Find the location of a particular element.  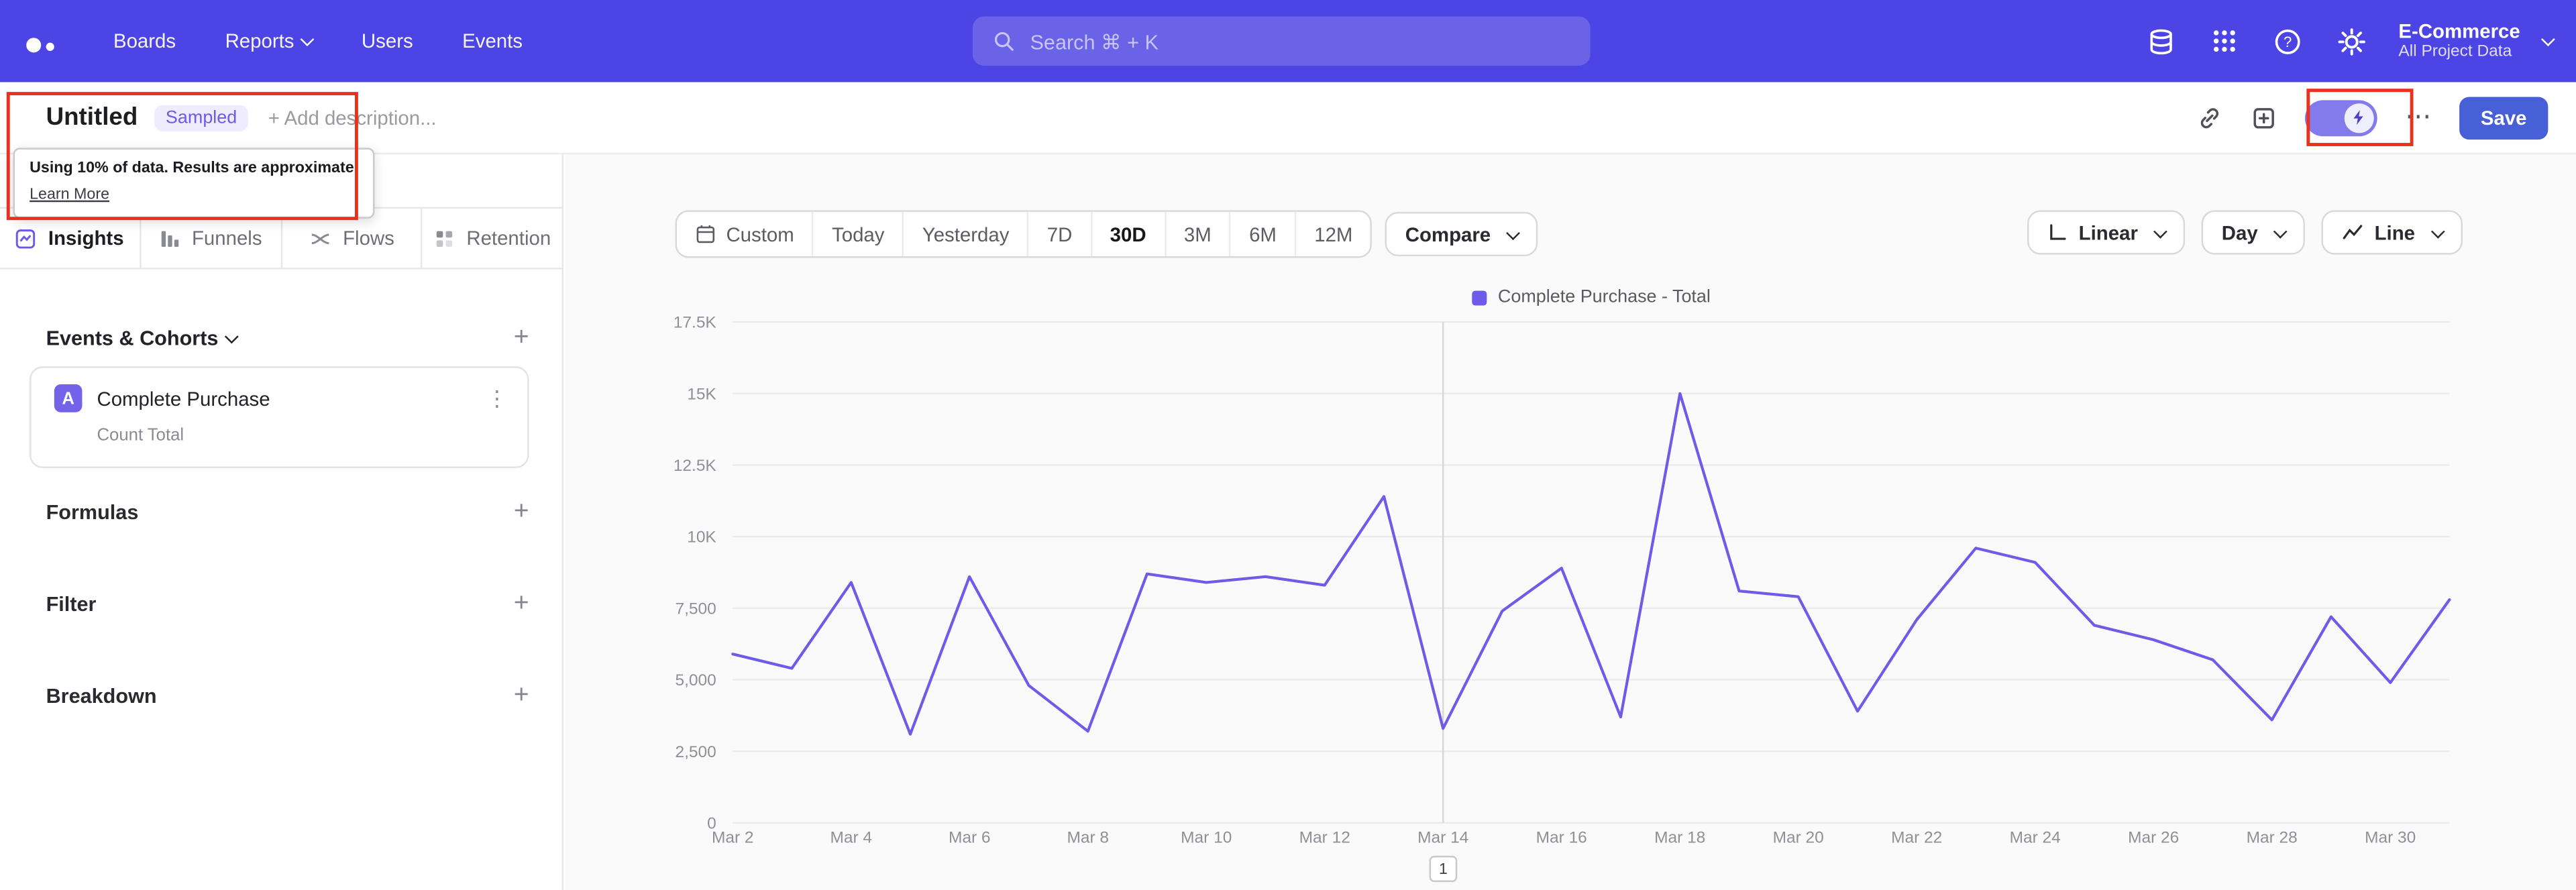

range-custom: Custom is located at coordinates (744, 234).